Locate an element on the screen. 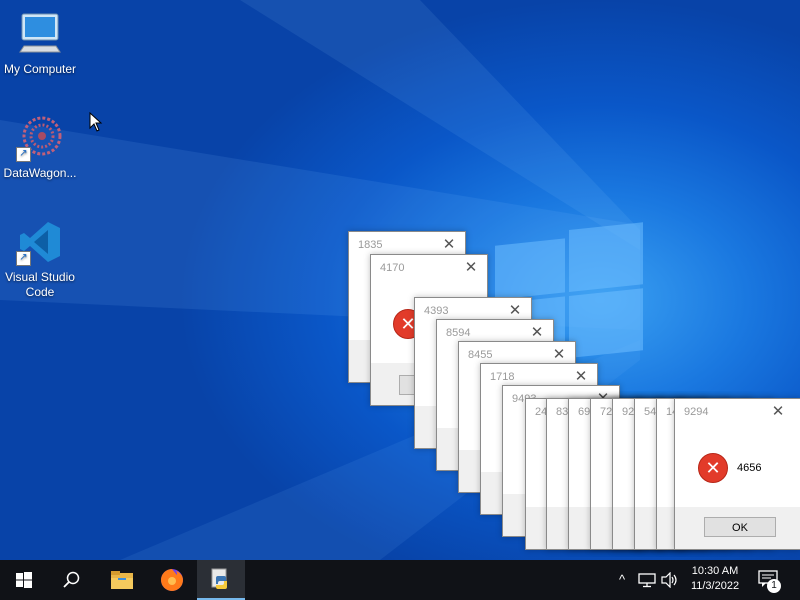 The image size is (800, 600). python-app-icon is located at coordinates (219, 578).